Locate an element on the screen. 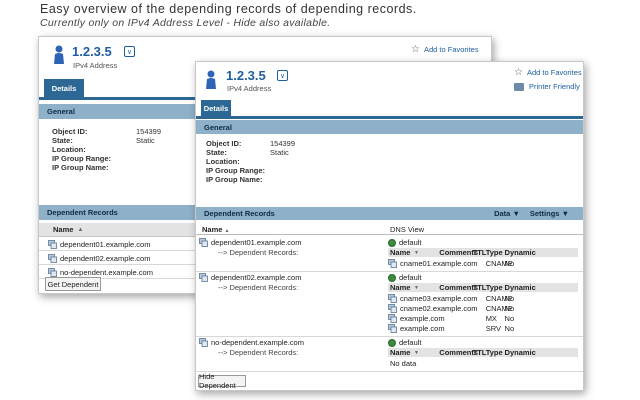 The height and width of the screenshot is (400, 640). front-general-header: General is located at coordinates (389, 127).